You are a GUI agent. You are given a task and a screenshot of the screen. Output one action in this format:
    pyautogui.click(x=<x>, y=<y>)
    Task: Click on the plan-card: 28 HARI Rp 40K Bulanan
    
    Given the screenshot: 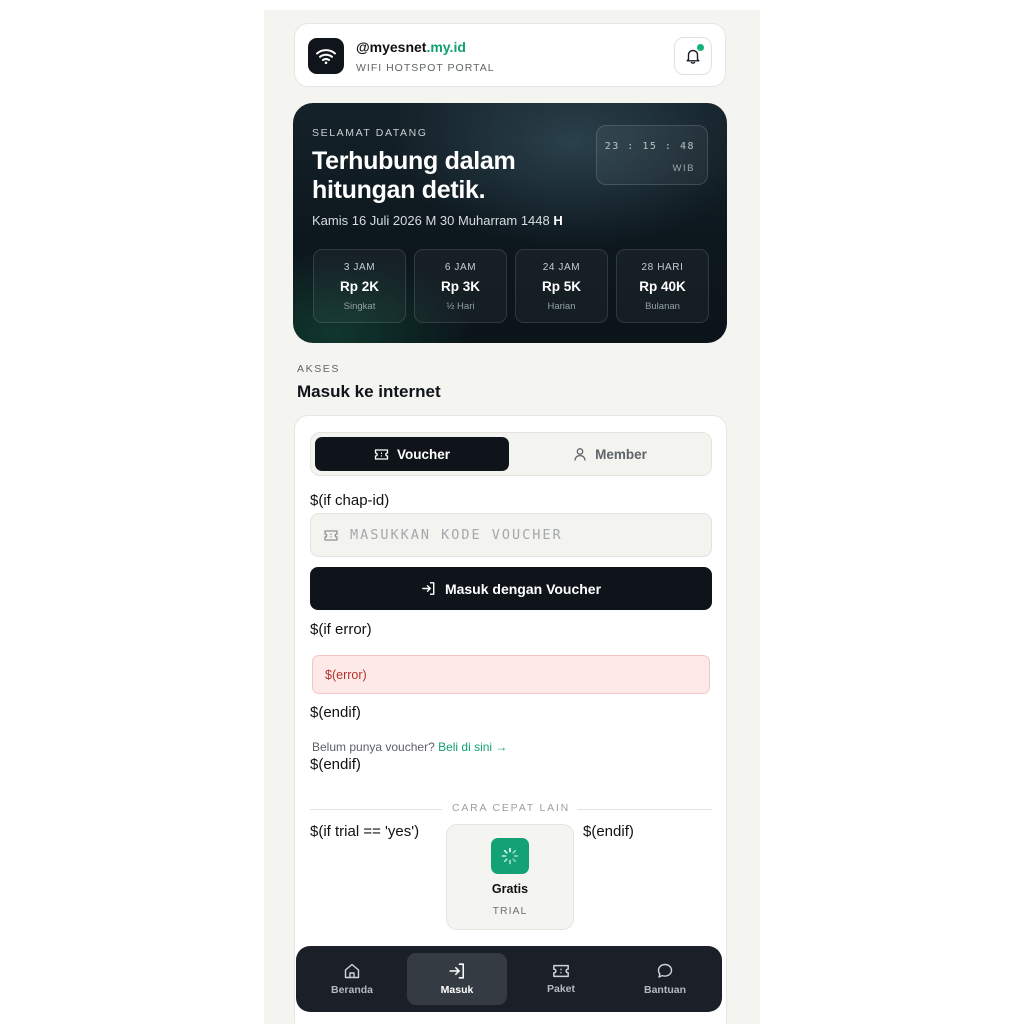 What is the action you would take?
    pyautogui.click(x=662, y=286)
    